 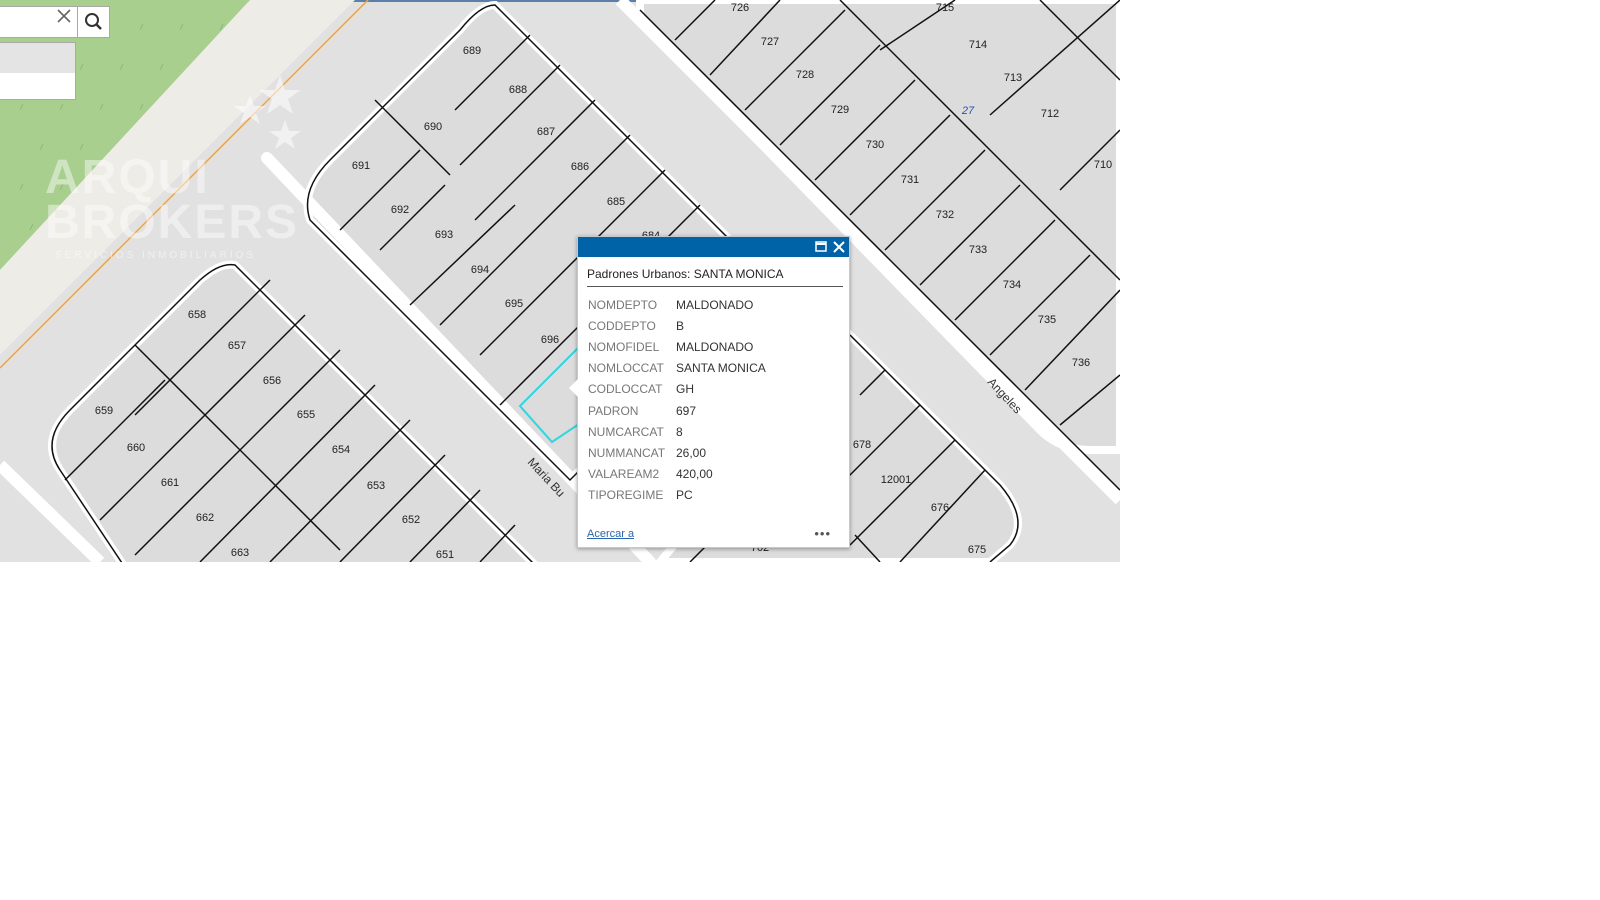 What do you see at coordinates (945, 8) in the screenshot?
I see `parcel-label: 715` at bounding box center [945, 8].